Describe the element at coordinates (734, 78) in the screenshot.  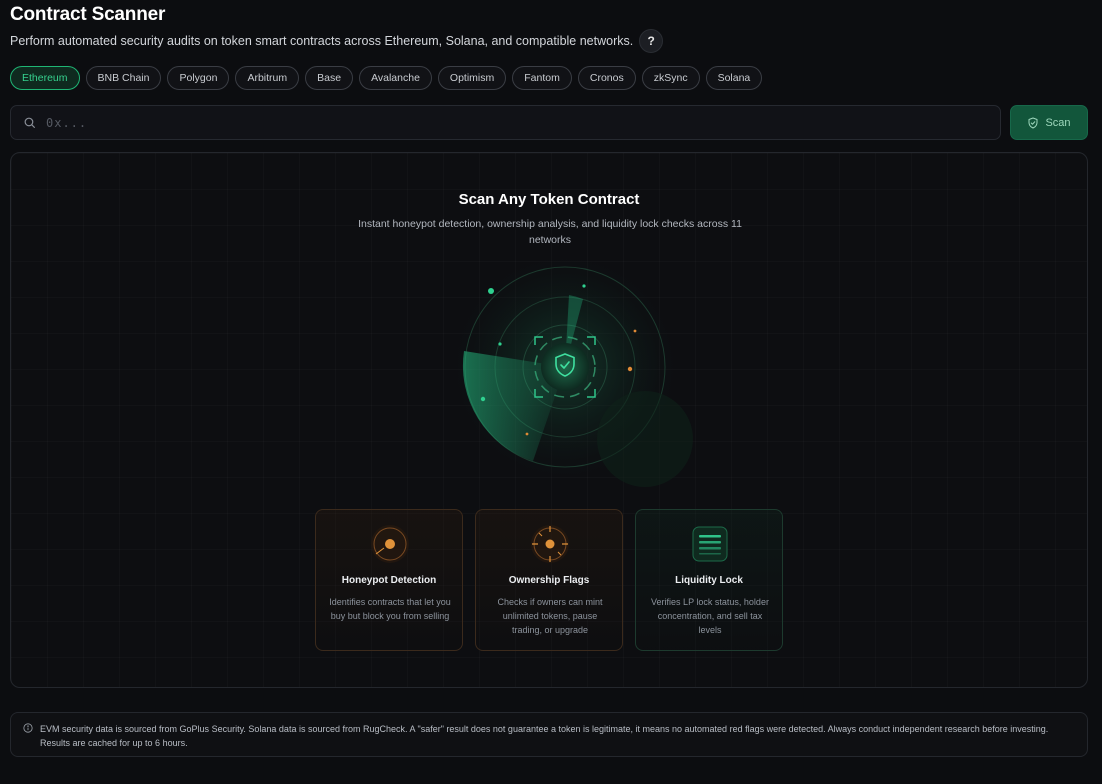
I see `network-chip-solana: Solana` at that location.